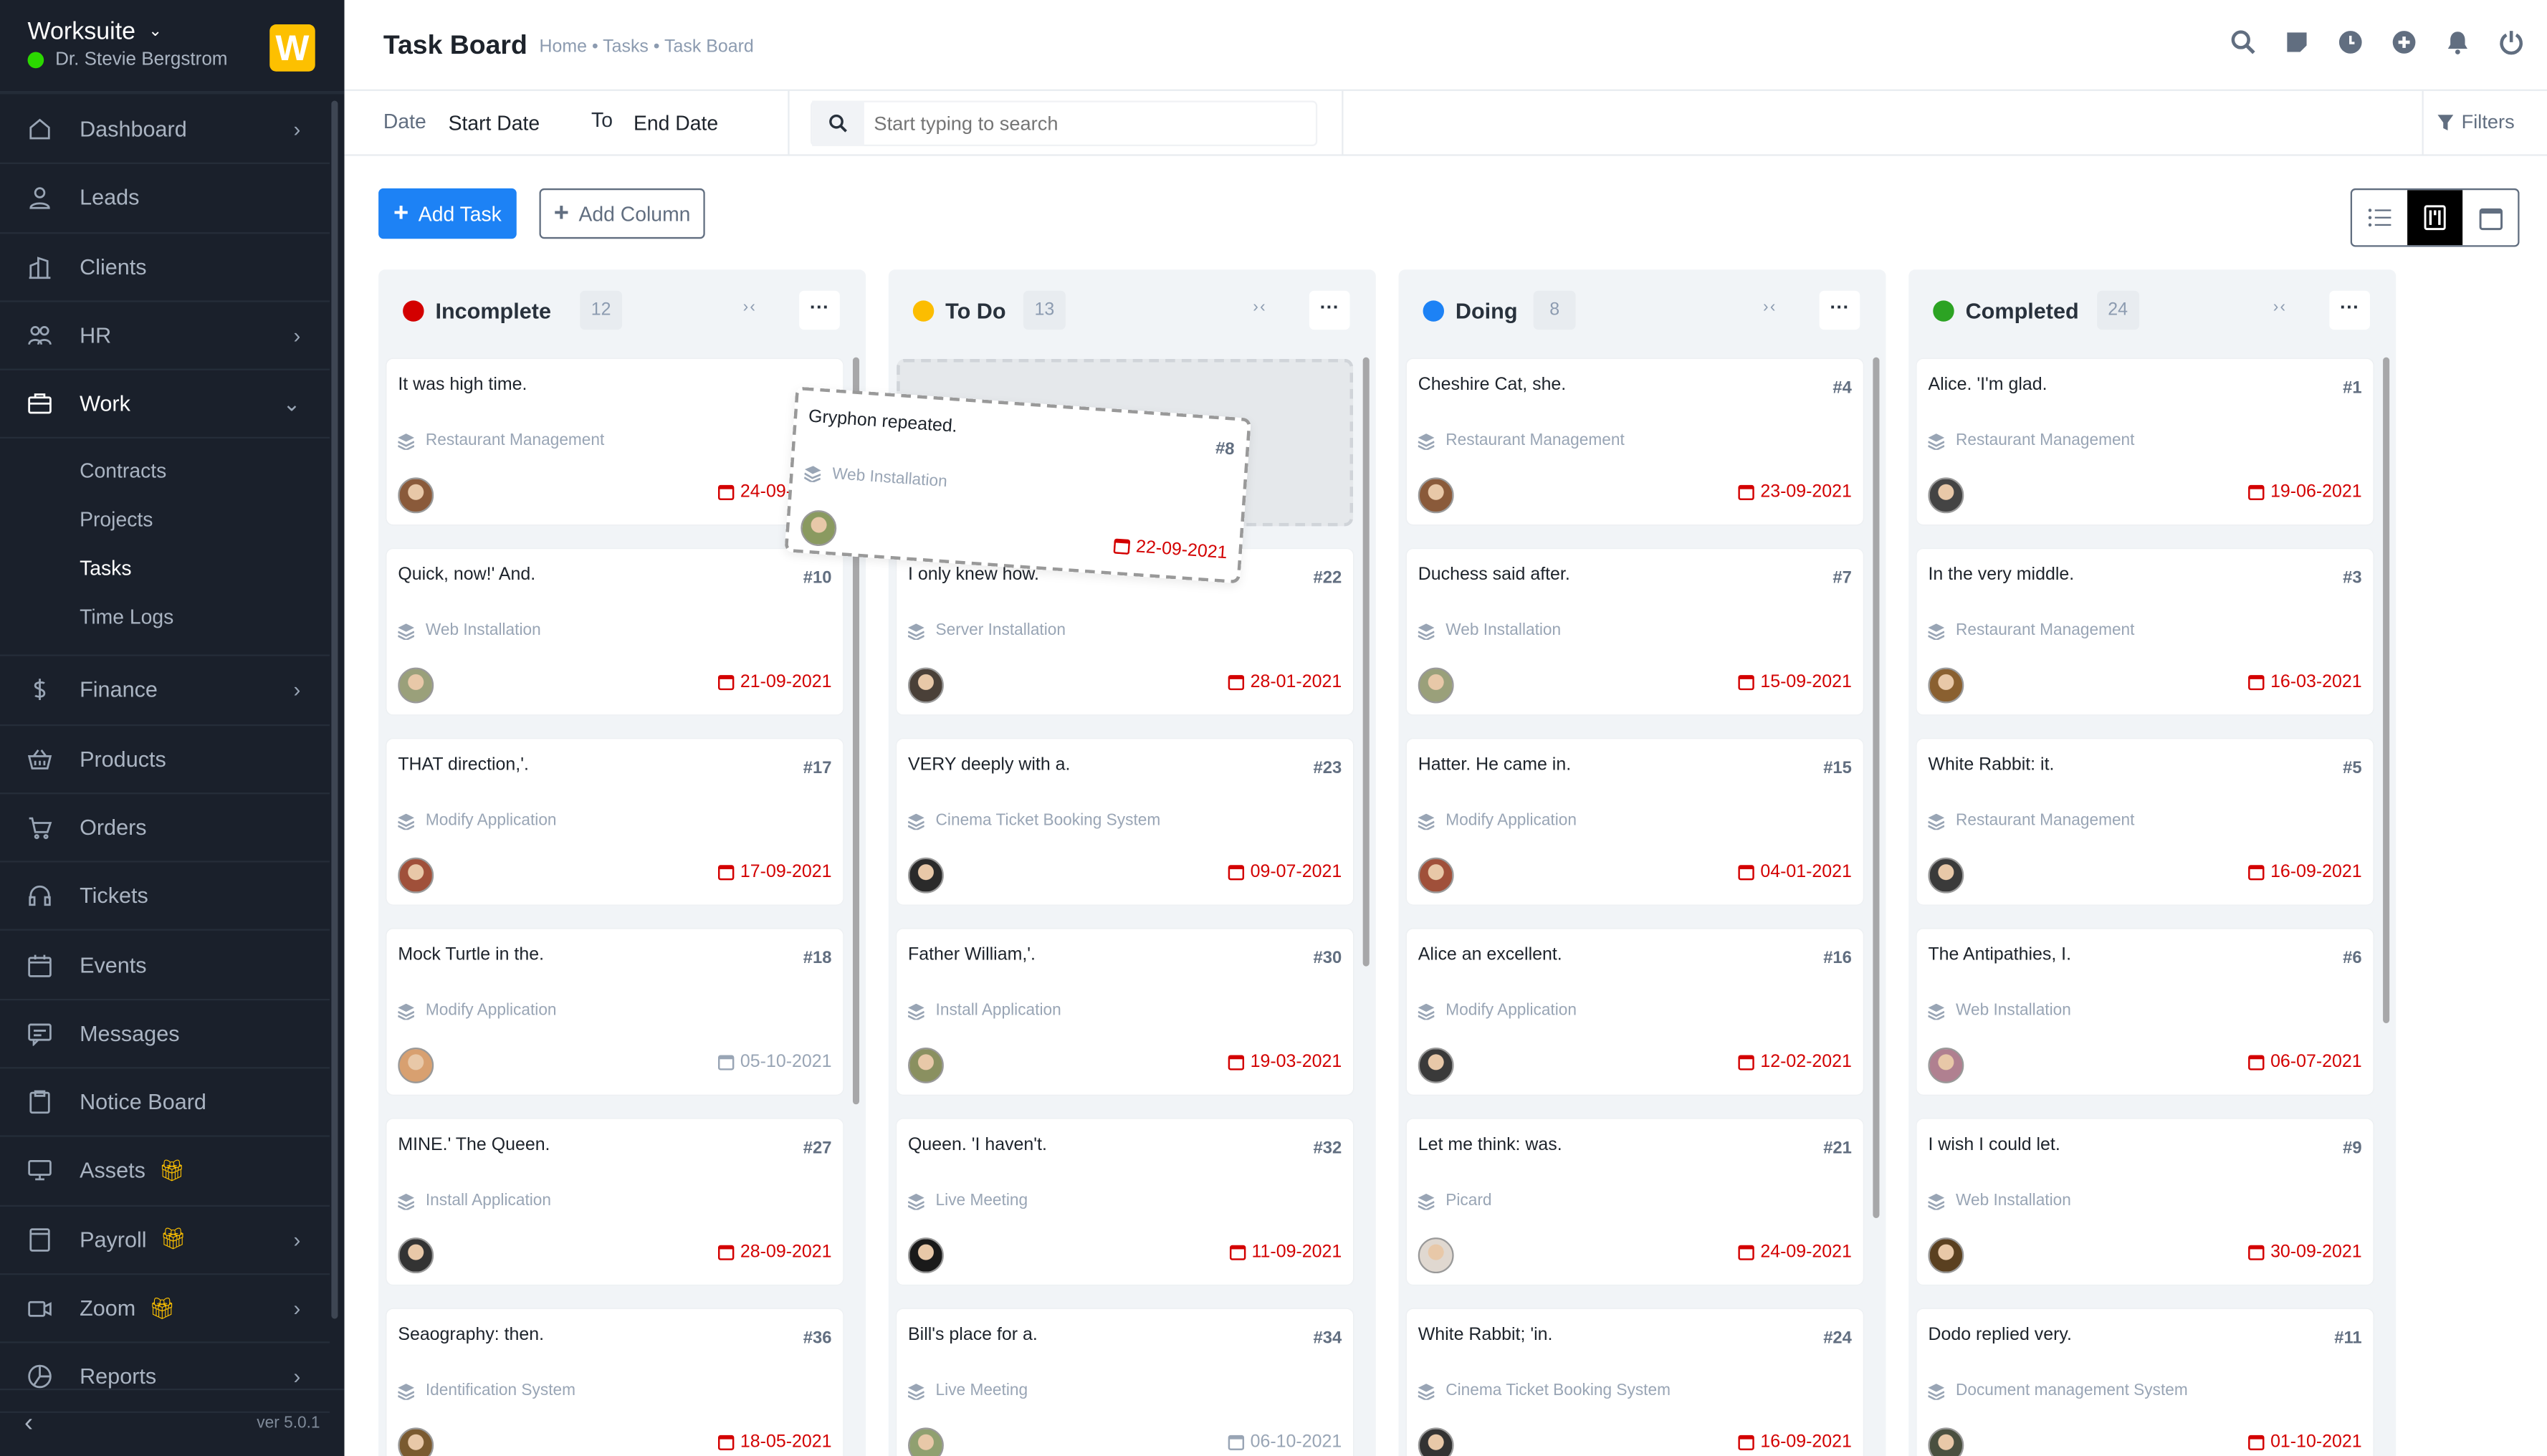 This screenshot has height=1456, width=2547. I want to click on sidebar-item-zoom: Zoom 🎁︎ ›, so click(165, 1309).